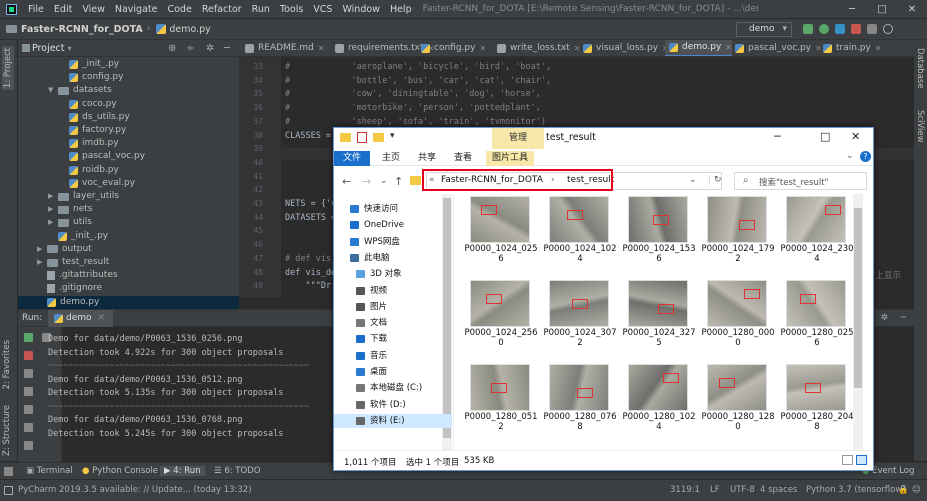  What do you see at coordinates (370, 258) in the screenshot?
I see `nav-item: 此电脑` at bounding box center [370, 258].